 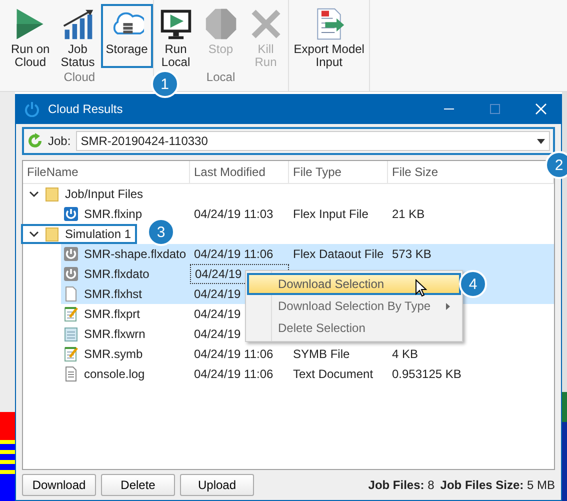 What do you see at coordinates (401, 485) in the screenshot?
I see `status-text: Job Files: 8` at bounding box center [401, 485].